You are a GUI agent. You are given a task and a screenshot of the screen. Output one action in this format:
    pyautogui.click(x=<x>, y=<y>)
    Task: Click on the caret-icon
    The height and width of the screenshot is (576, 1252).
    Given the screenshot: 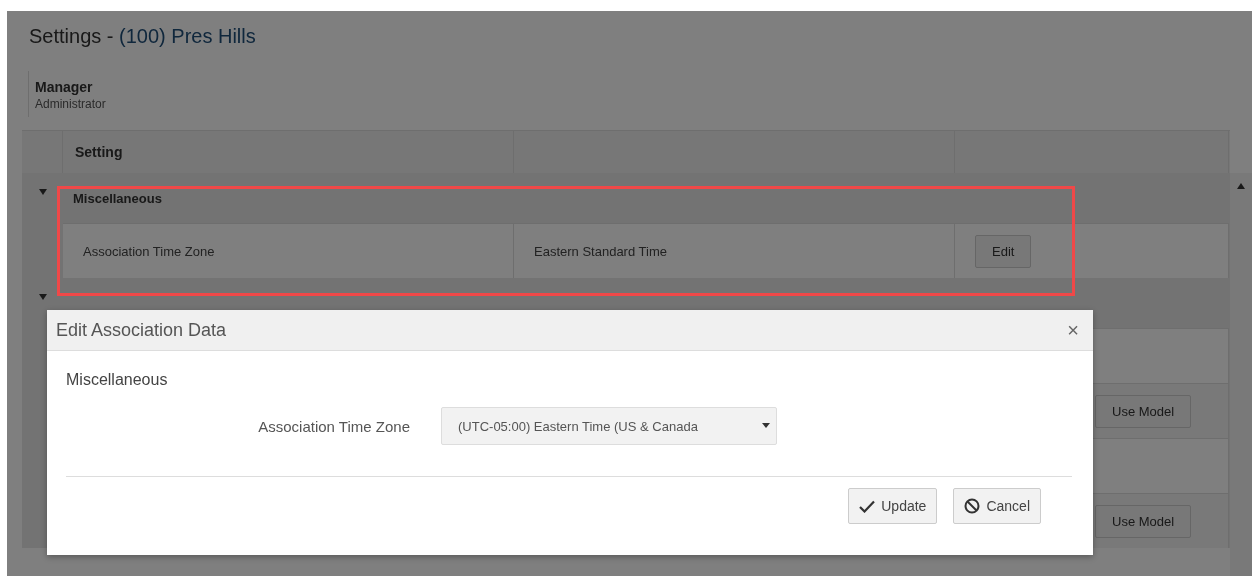 What is the action you would take?
    pyautogui.click(x=766, y=425)
    